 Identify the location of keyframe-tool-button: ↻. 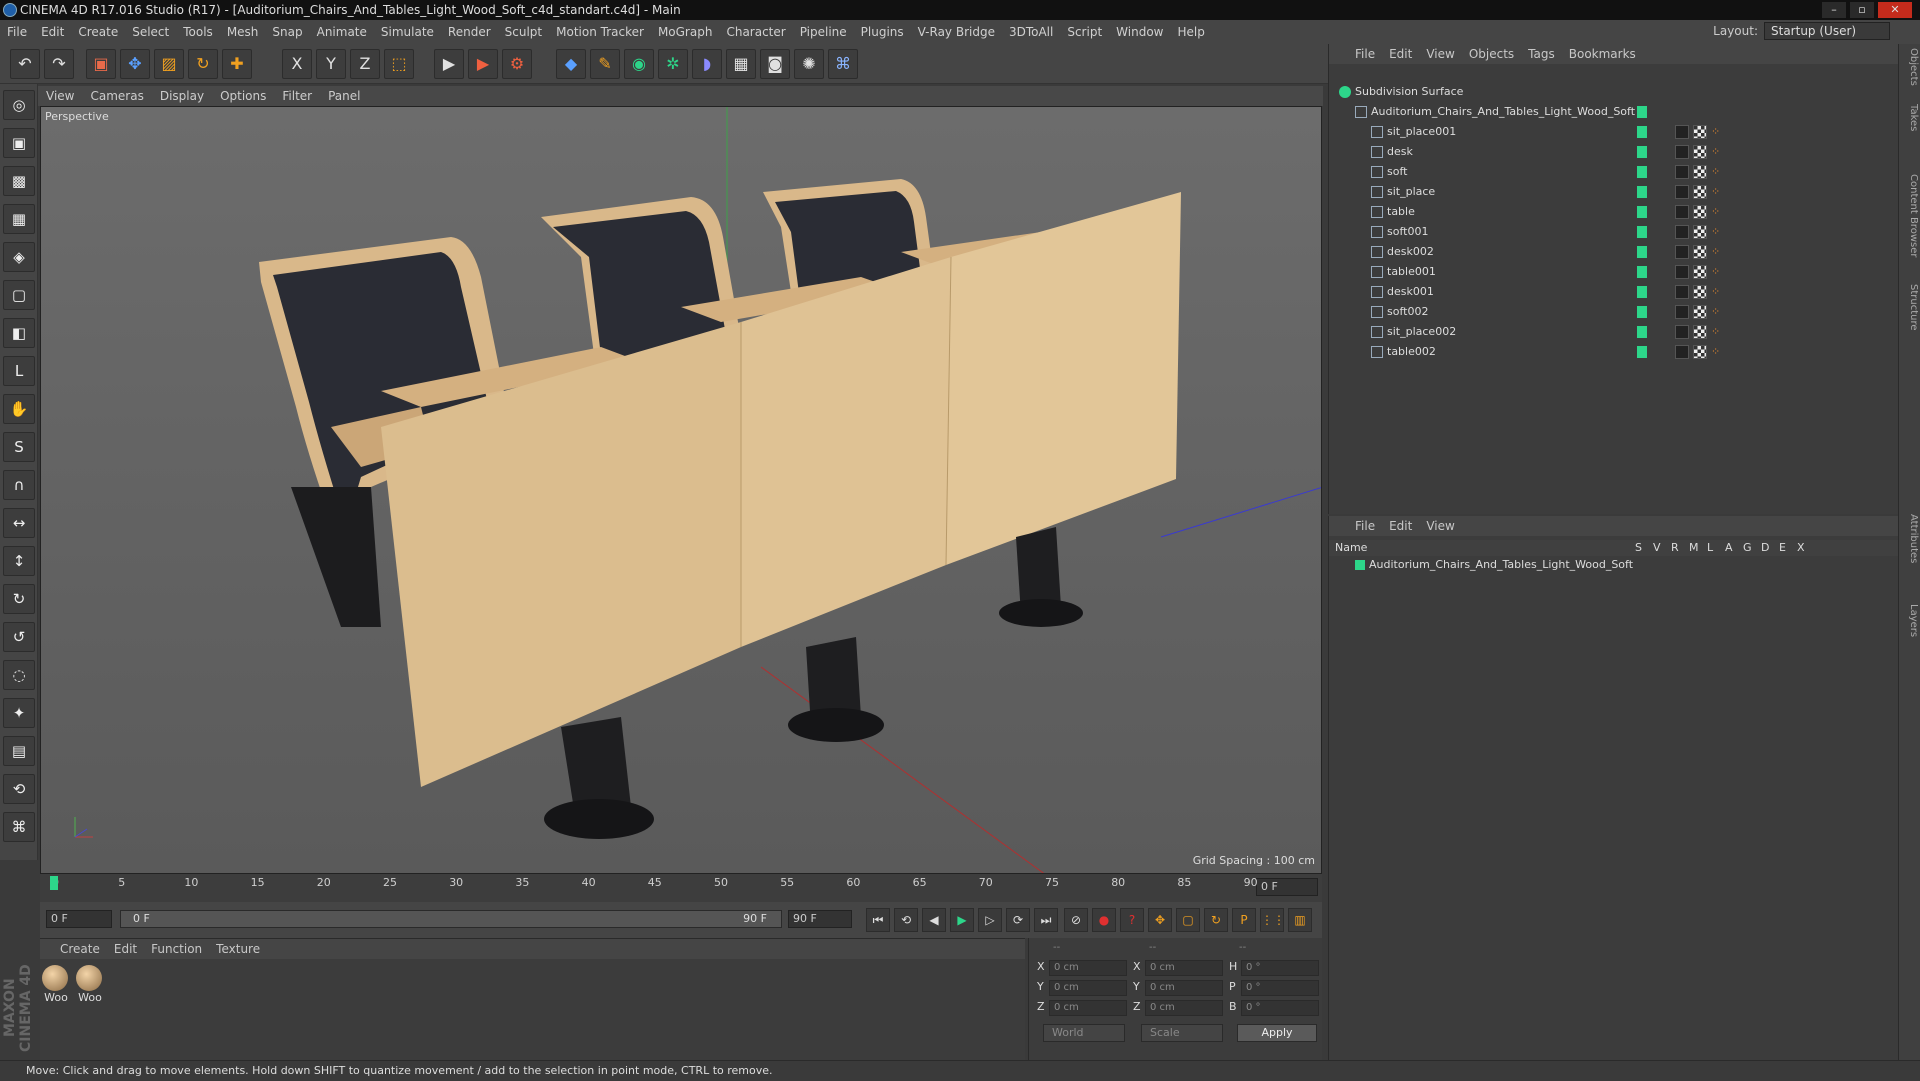
(1216, 920).